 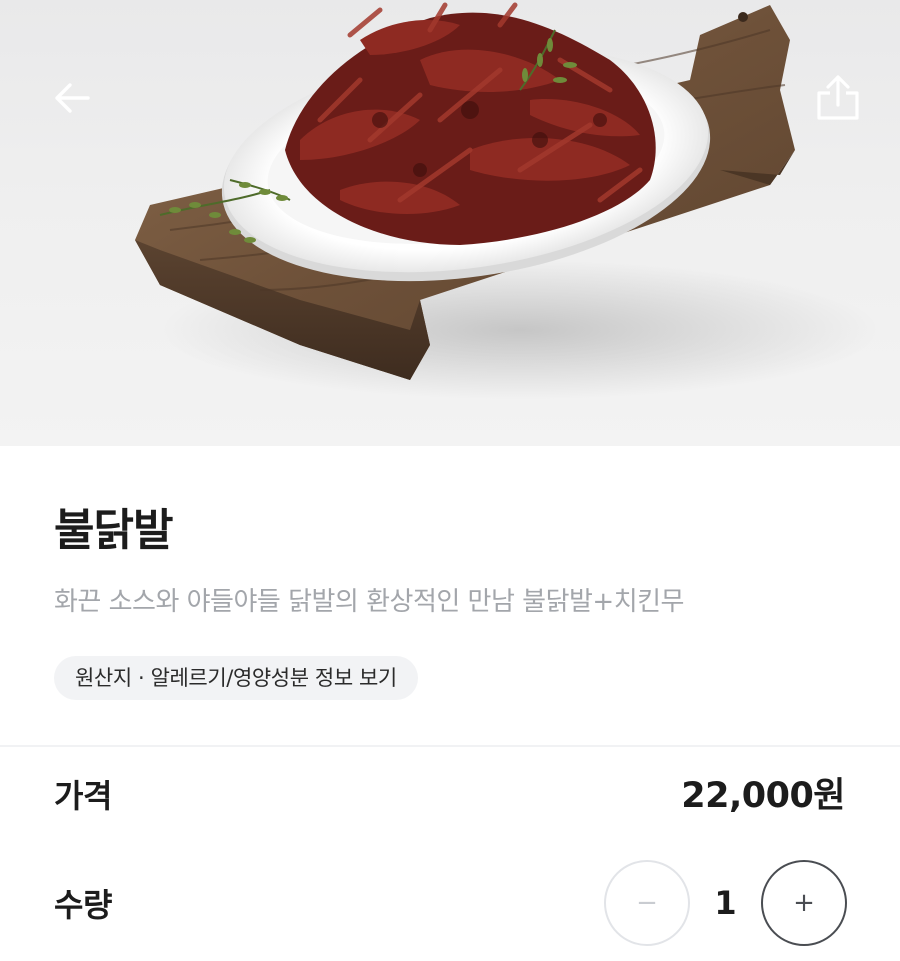 I want to click on share-button, so click(x=838, y=98).